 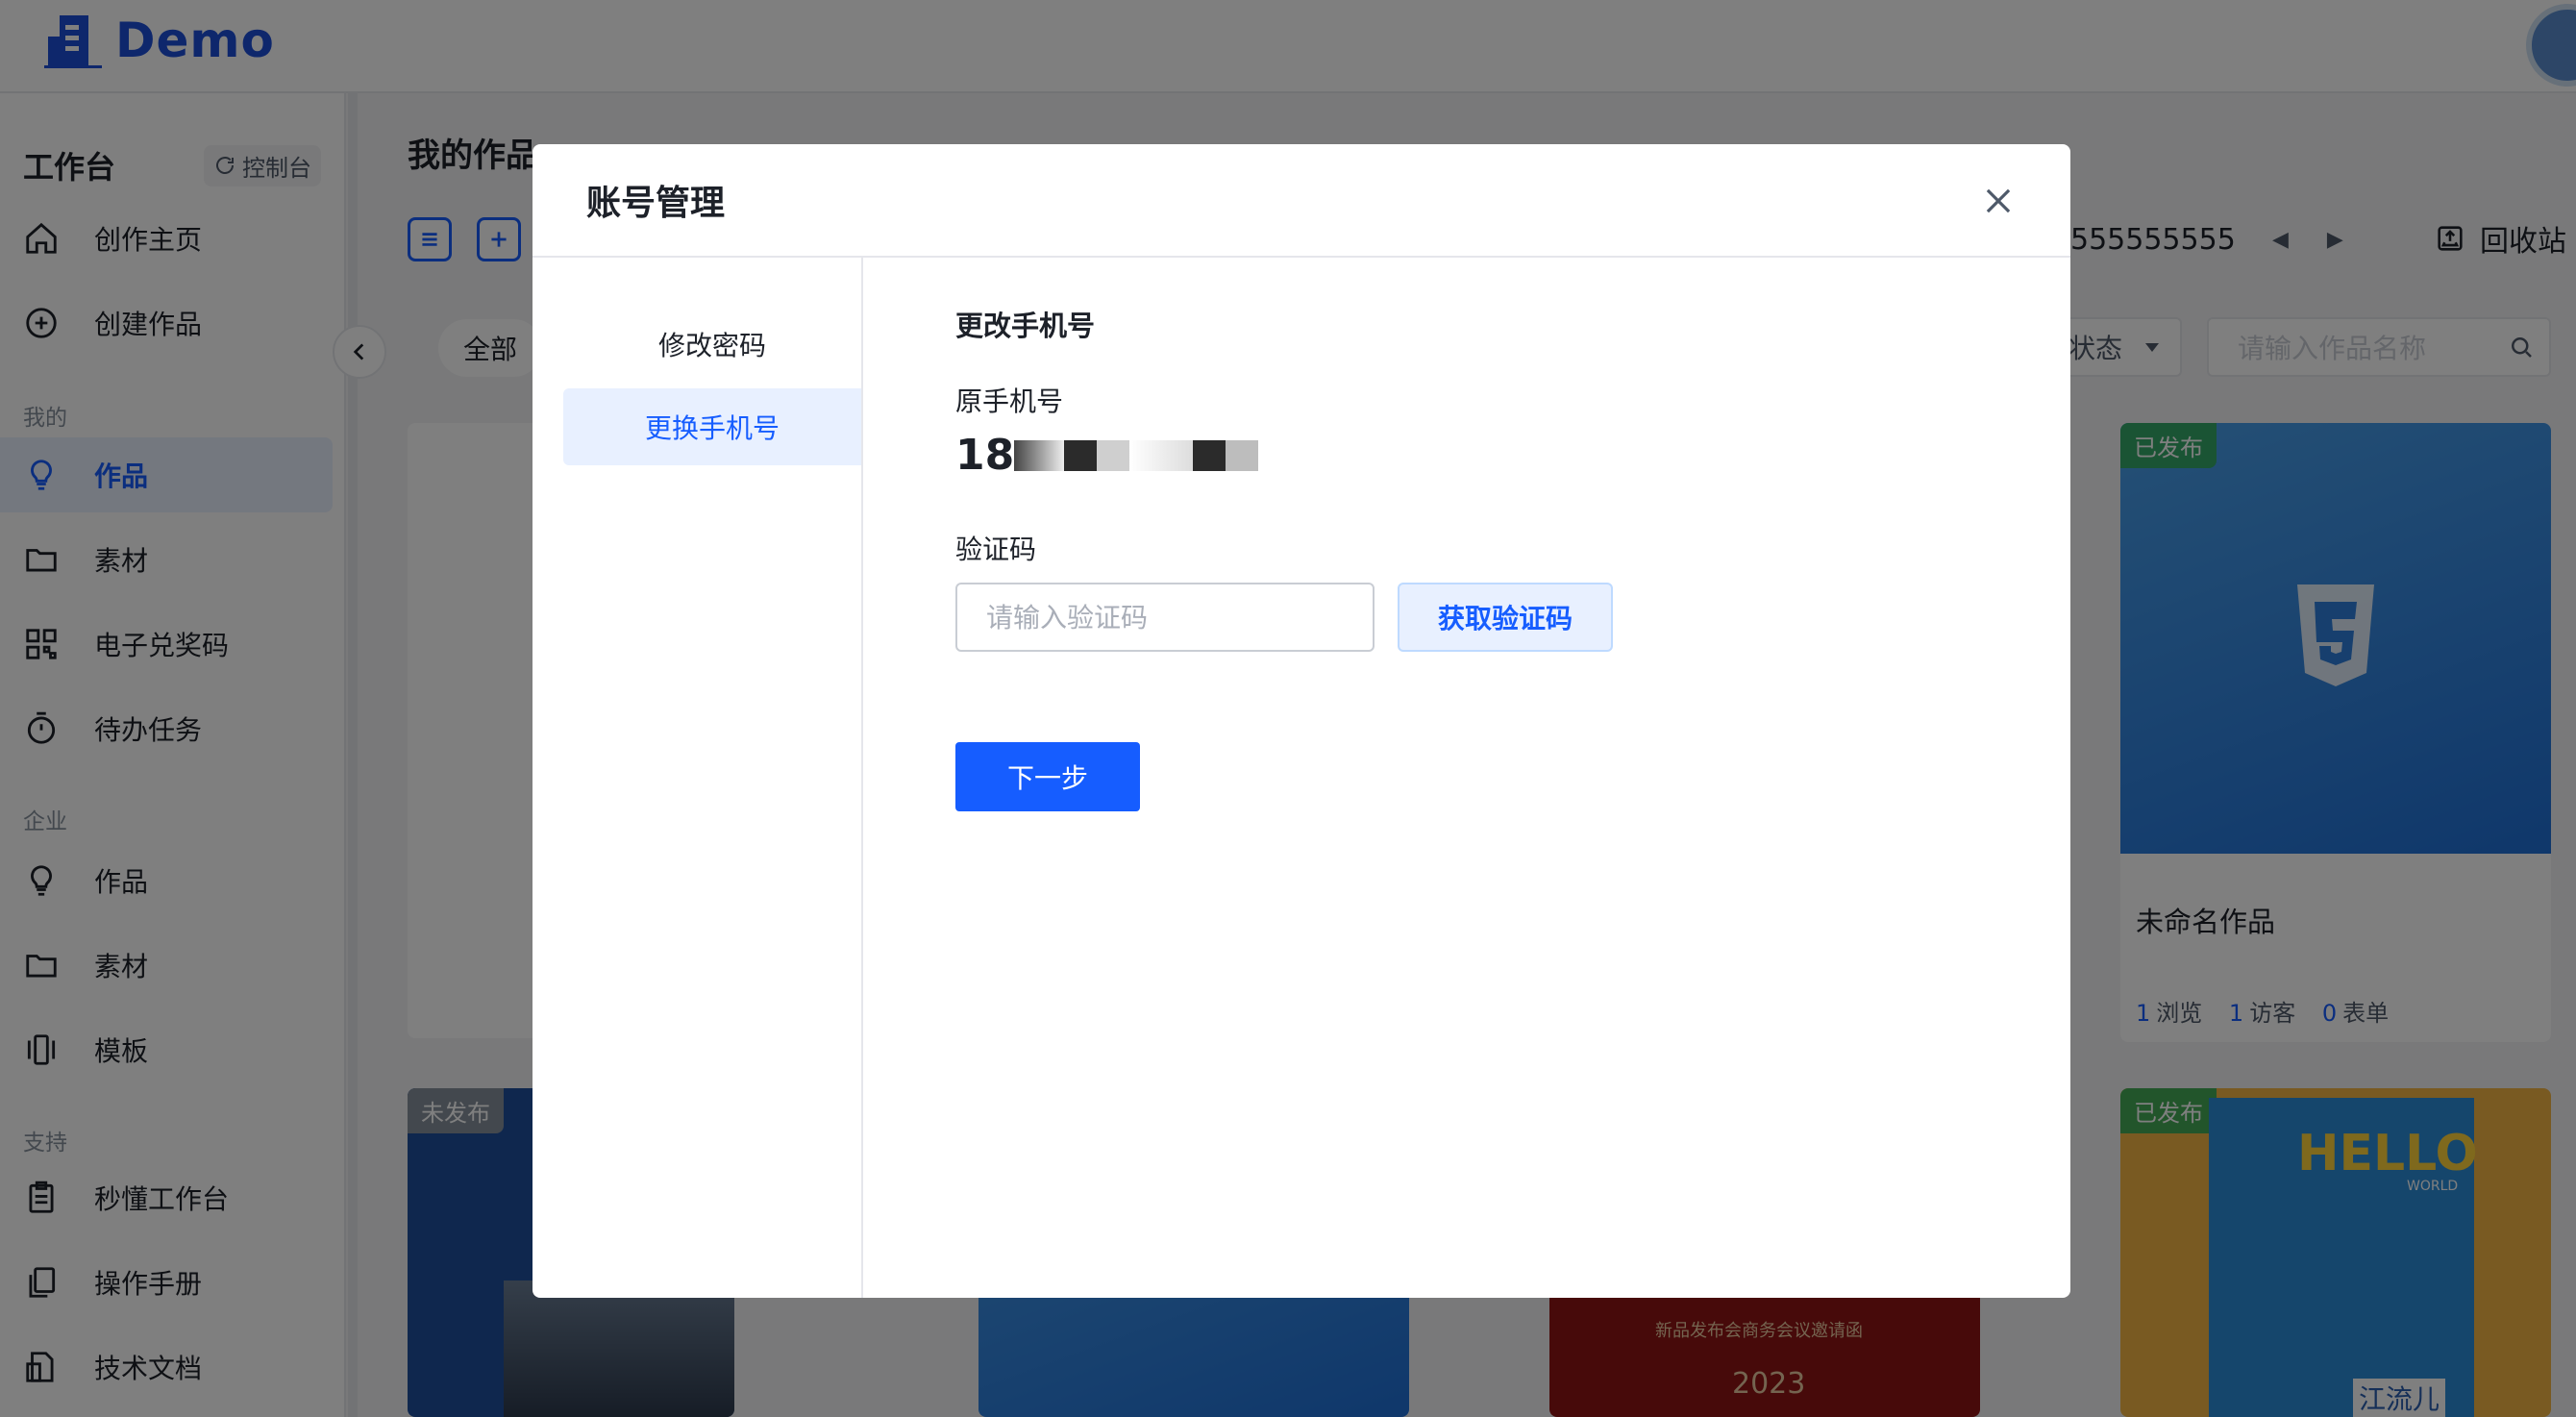 I want to click on close-icon, so click(x=1998, y=201).